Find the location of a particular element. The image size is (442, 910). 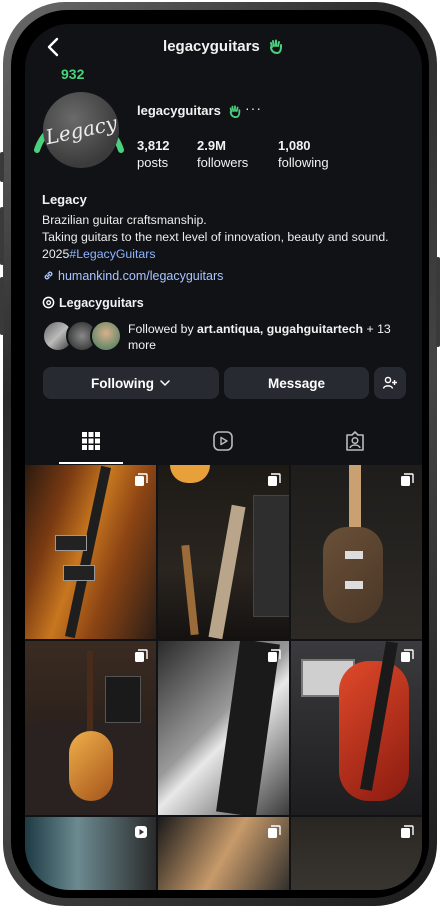

more-options-icon: ··· is located at coordinates (253, 108).